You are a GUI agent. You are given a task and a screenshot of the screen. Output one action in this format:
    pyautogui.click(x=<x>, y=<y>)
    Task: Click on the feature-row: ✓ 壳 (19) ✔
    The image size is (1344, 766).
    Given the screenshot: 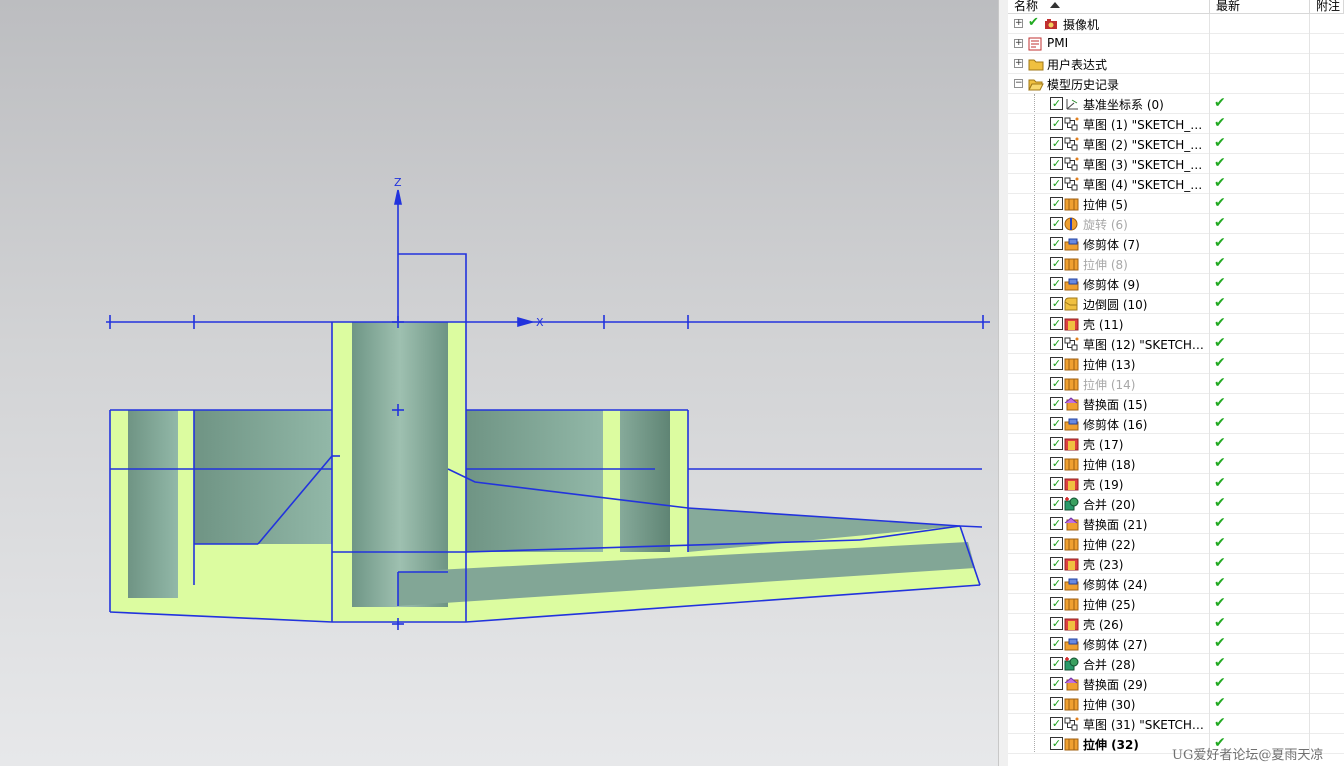 What is the action you would take?
    pyautogui.click(x=1176, y=484)
    